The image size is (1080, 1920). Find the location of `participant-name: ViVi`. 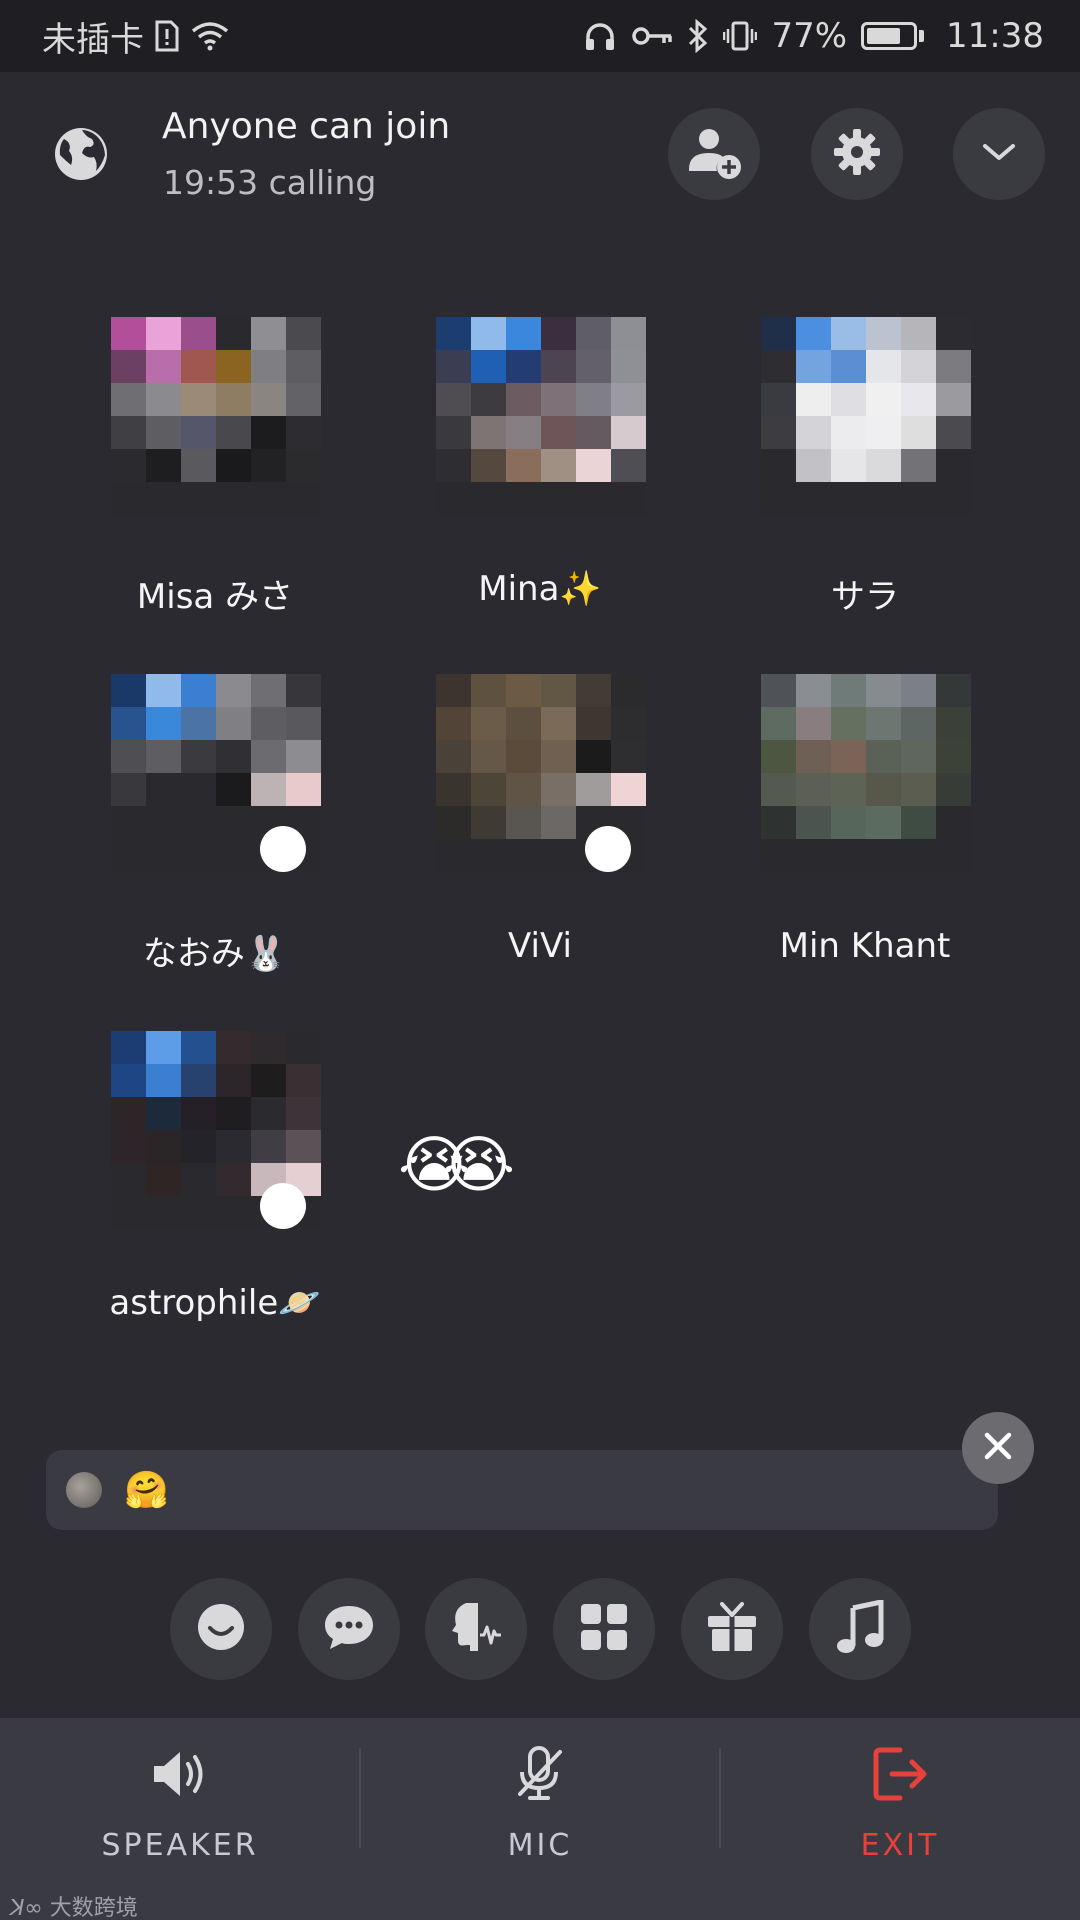

participant-name: ViVi is located at coordinates (540, 946).